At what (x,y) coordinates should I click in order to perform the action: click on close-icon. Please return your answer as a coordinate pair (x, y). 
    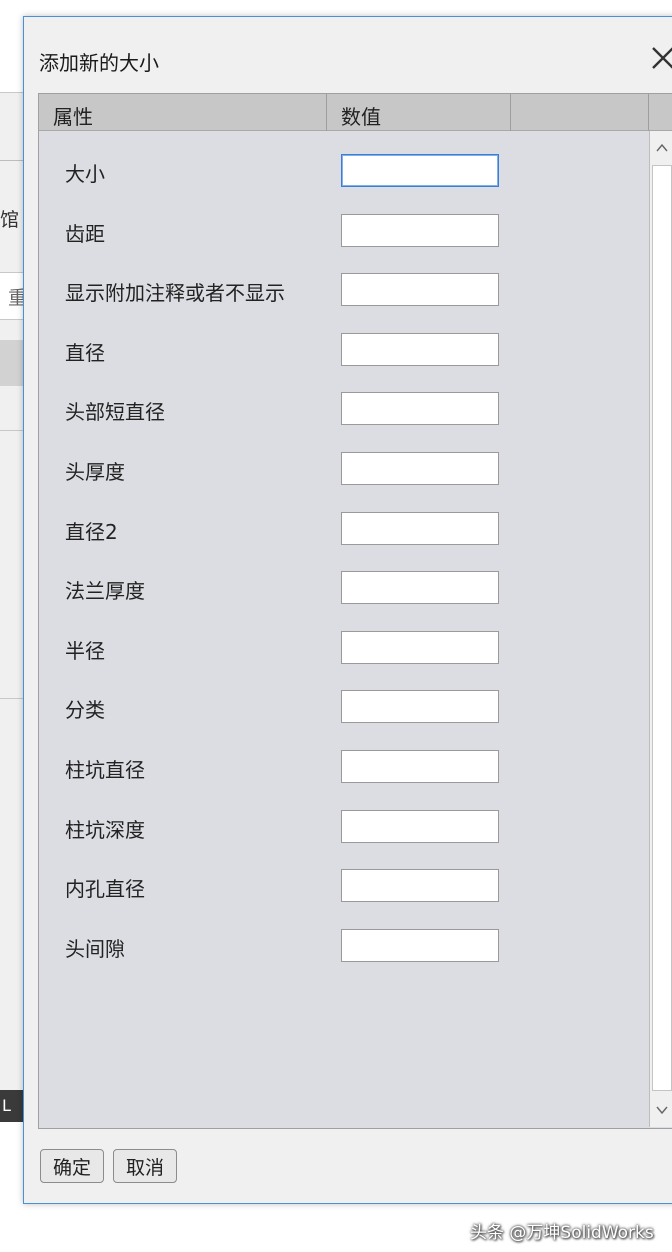
    Looking at the image, I should click on (660, 58).